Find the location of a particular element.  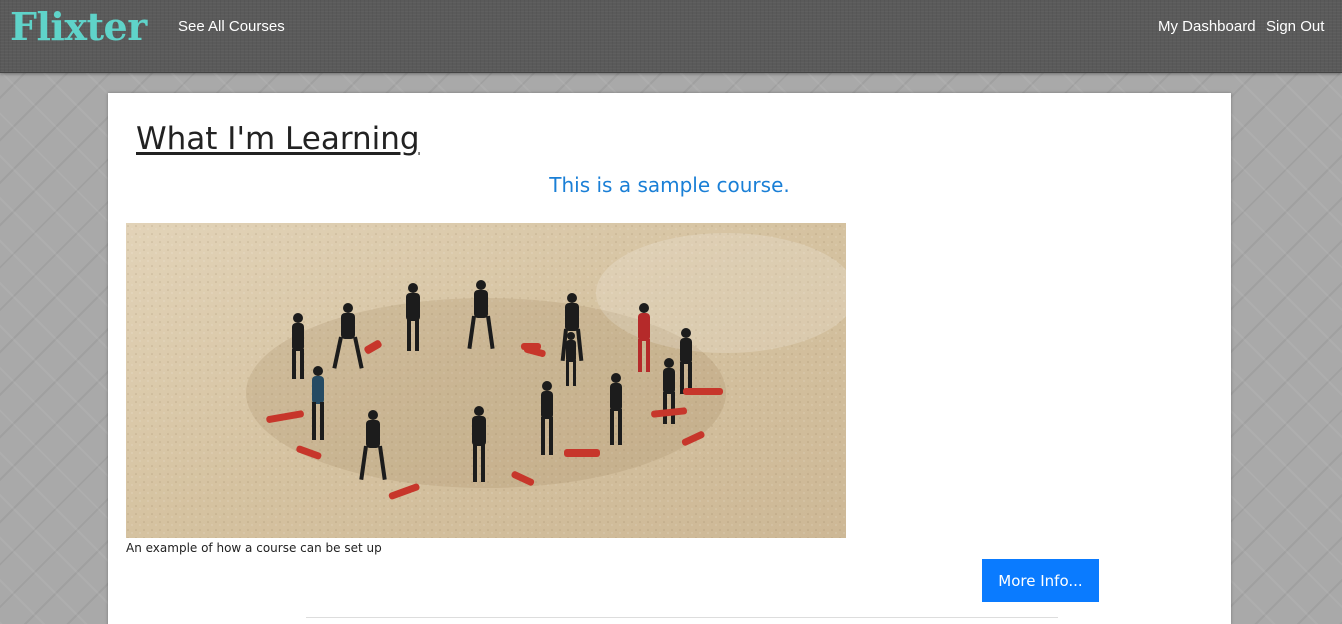

see-all-courses-link: See All Courses is located at coordinates (231, 26).